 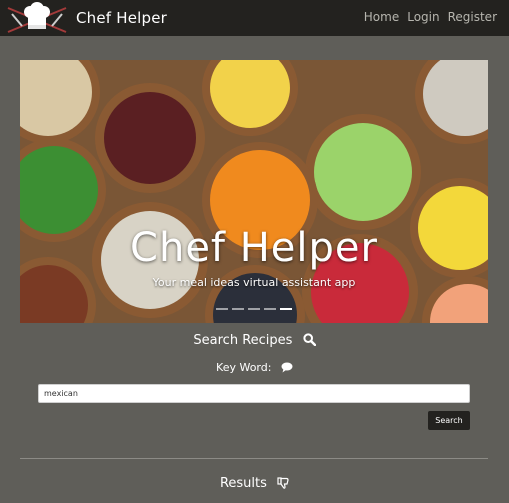 What do you see at coordinates (254, 393) in the screenshot?
I see `keyword-input` at bounding box center [254, 393].